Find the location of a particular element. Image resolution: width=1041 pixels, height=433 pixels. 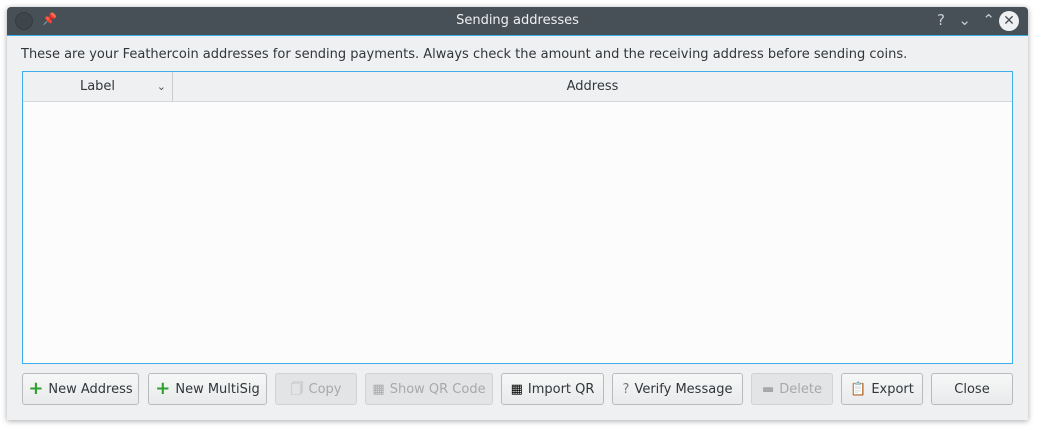

import-qr-button: ▦ Import QR is located at coordinates (552, 389).